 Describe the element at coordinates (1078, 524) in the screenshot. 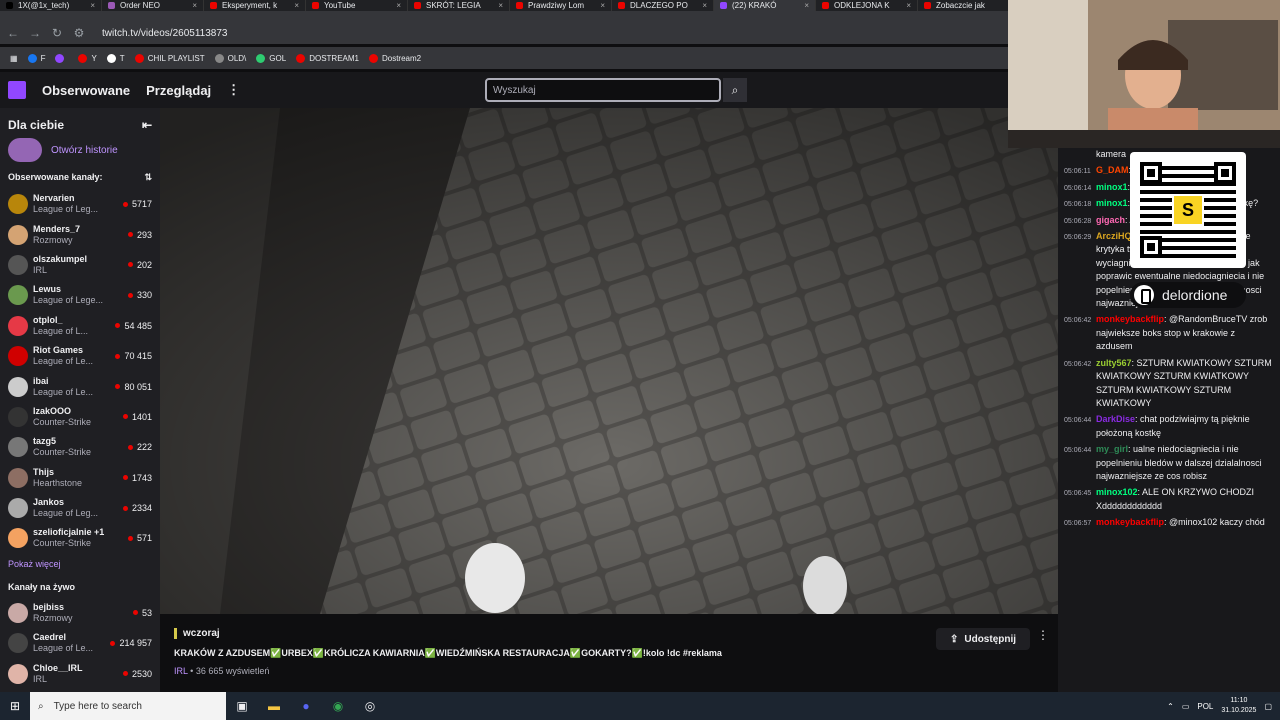

I see `chat-timestamp: 05:06:57` at that location.